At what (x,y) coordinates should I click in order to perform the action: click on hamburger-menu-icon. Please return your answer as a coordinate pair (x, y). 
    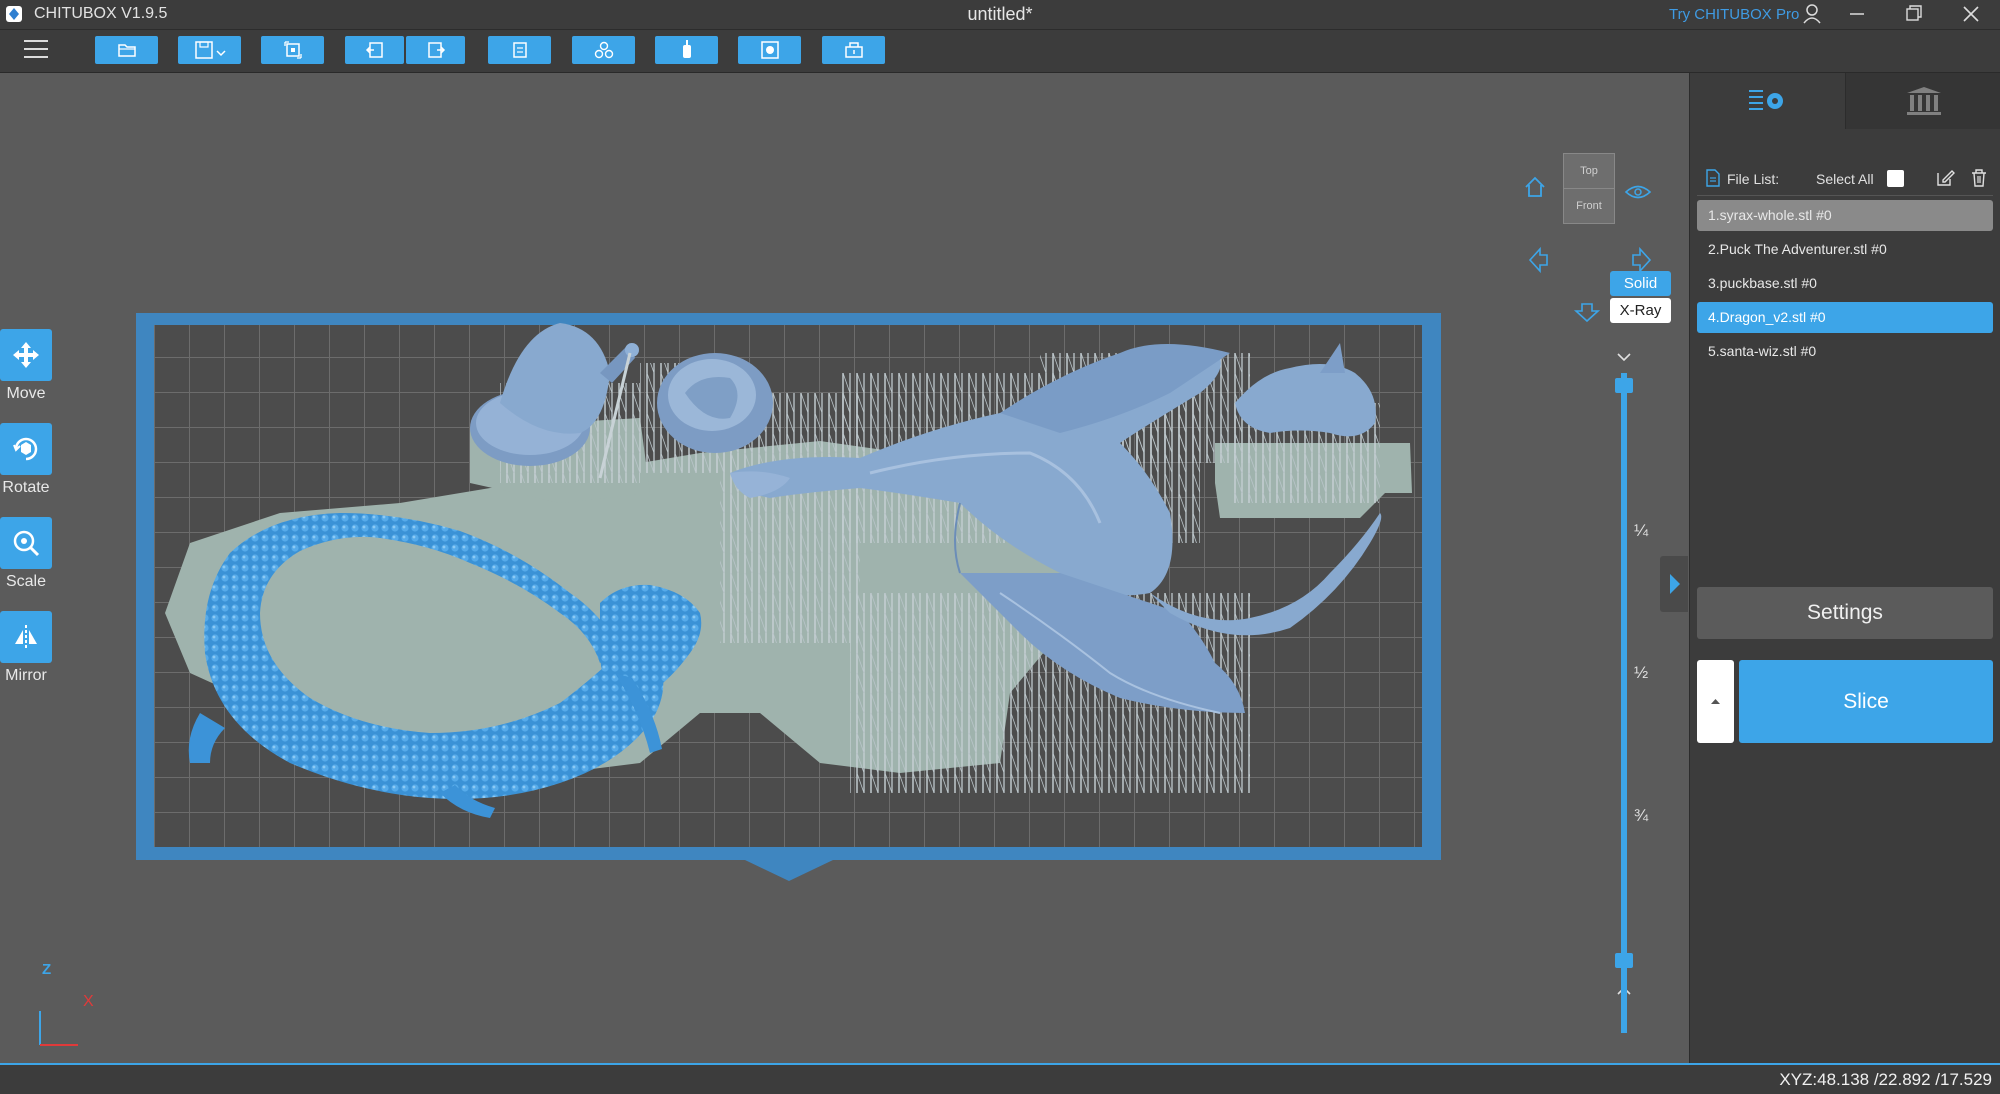
    Looking at the image, I should click on (36, 50).